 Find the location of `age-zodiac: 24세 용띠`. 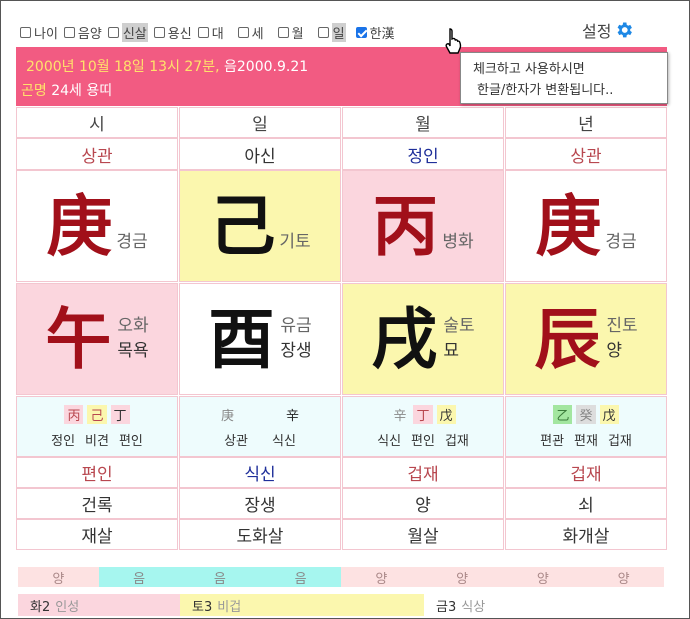

age-zodiac: 24세 용띠 is located at coordinates (79, 91).